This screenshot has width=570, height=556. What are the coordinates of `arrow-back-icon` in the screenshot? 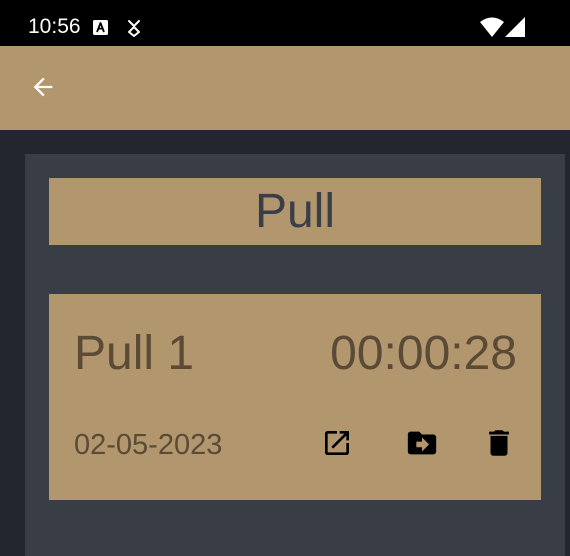 It's located at (43, 87).